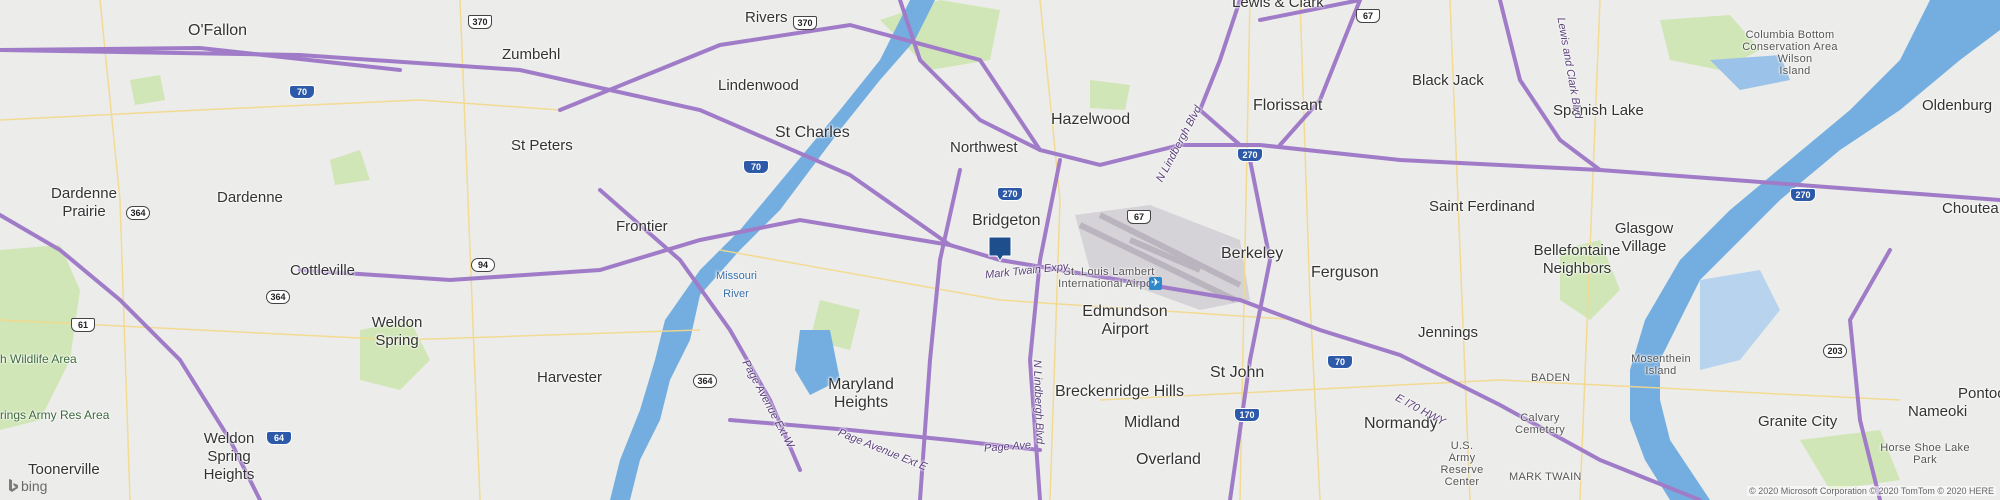  Describe the element at coordinates (736, 285) in the screenshot. I see `river-label: Missouri River` at that location.